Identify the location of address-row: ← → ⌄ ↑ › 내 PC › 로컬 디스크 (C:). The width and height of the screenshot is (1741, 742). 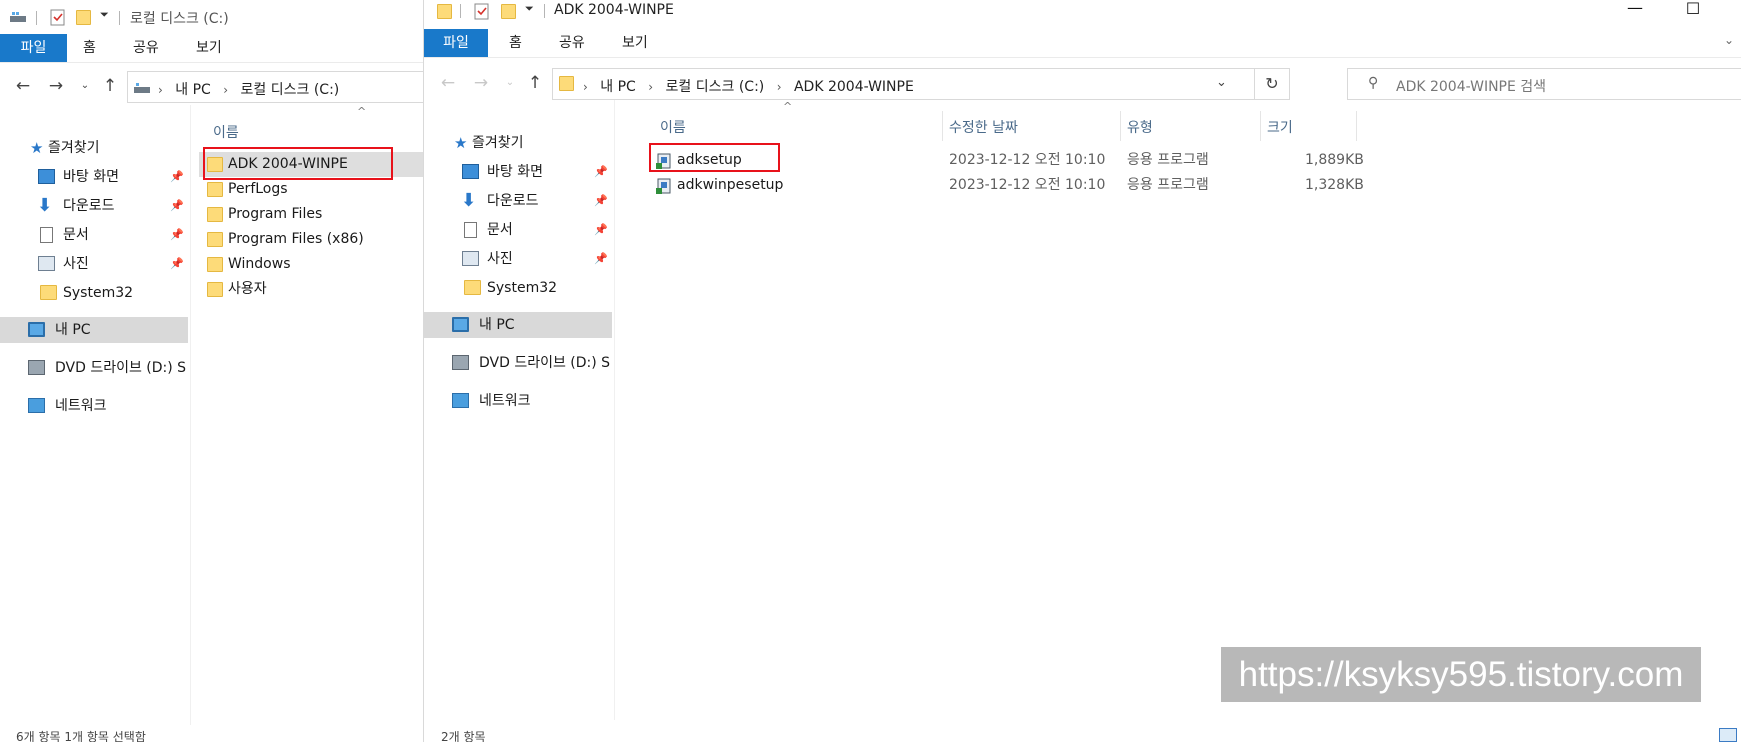
(211, 87).